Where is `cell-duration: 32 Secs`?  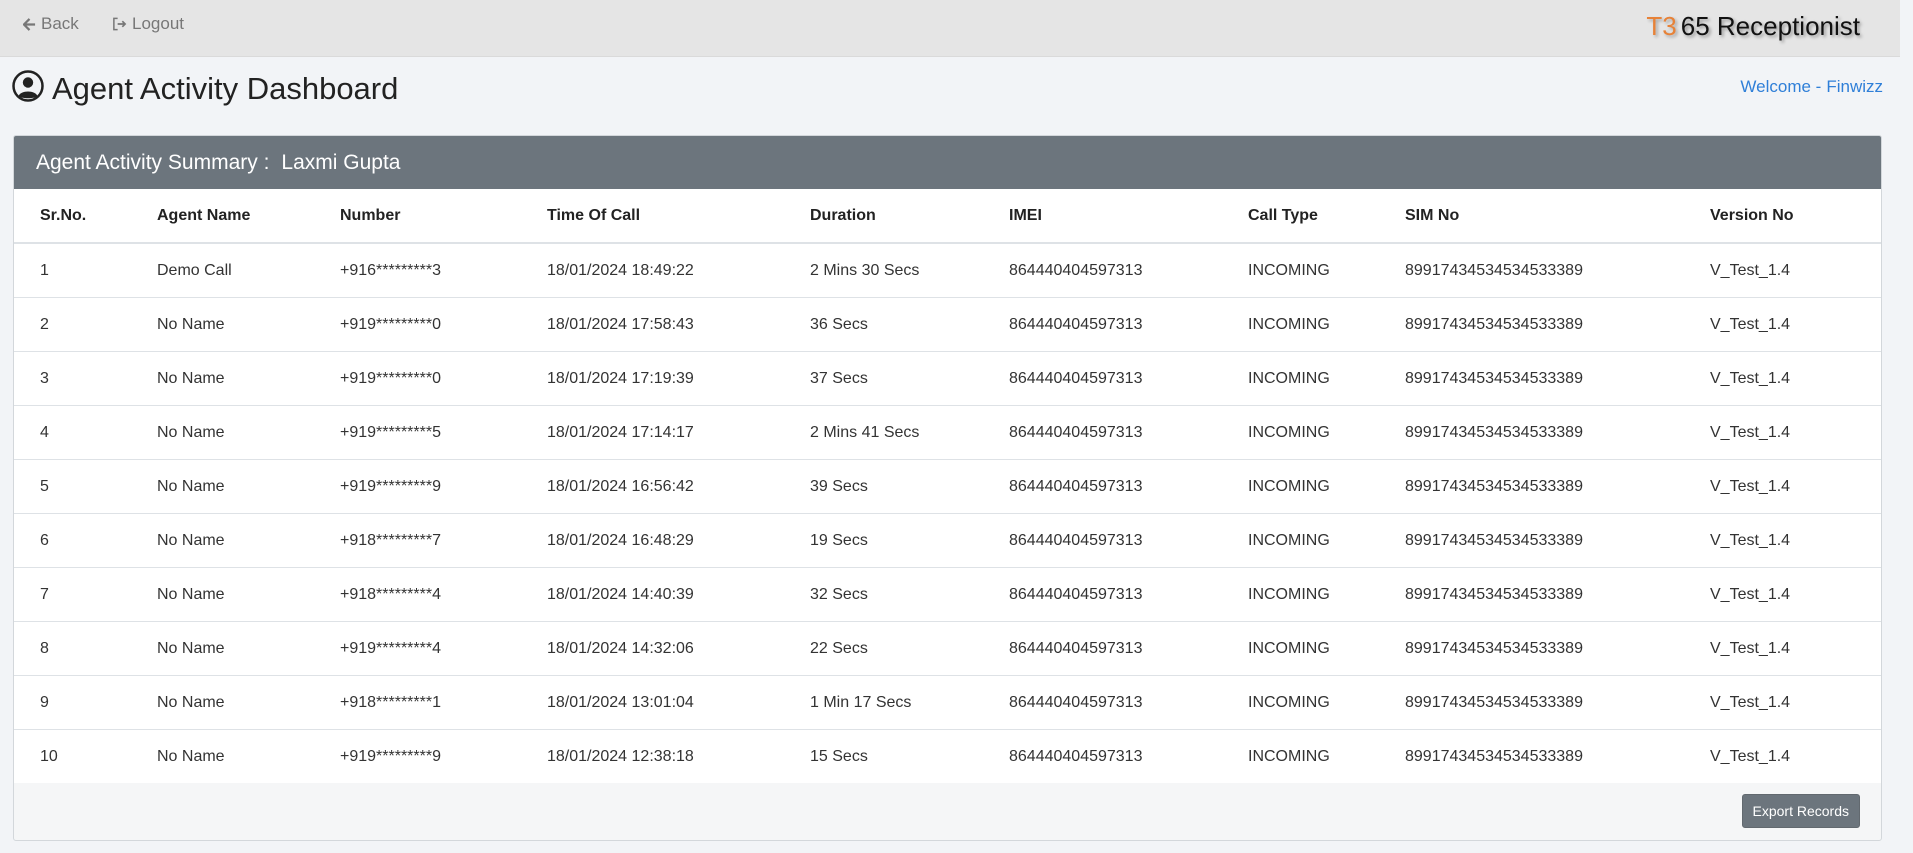
cell-duration: 32 Secs is located at coordinates (909, 594).